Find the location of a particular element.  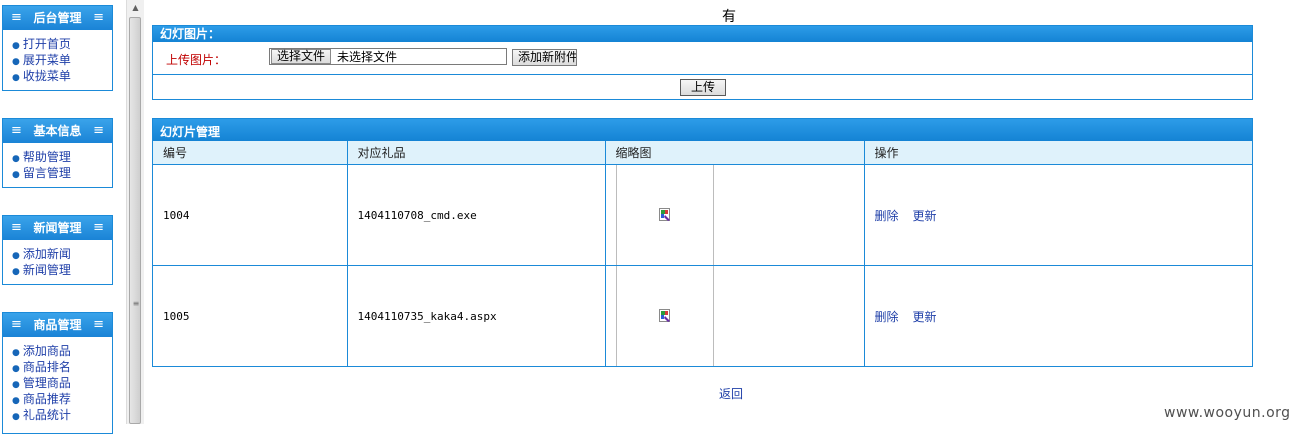

sidebar-section-title: 基本信息 is located at coordinates (57, 131).